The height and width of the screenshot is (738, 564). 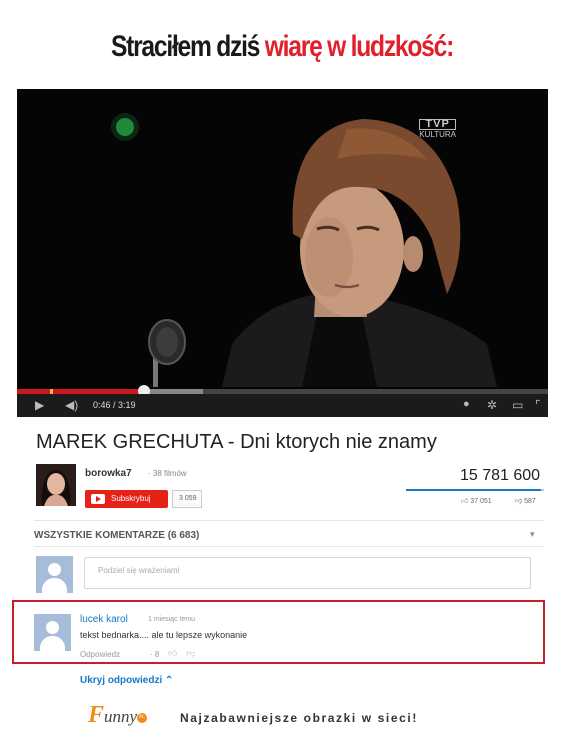 What do you see at coordinates (500, 475) in the screenshot?
I see `view-count: 15 781 600` at bounding box center [500, 475].